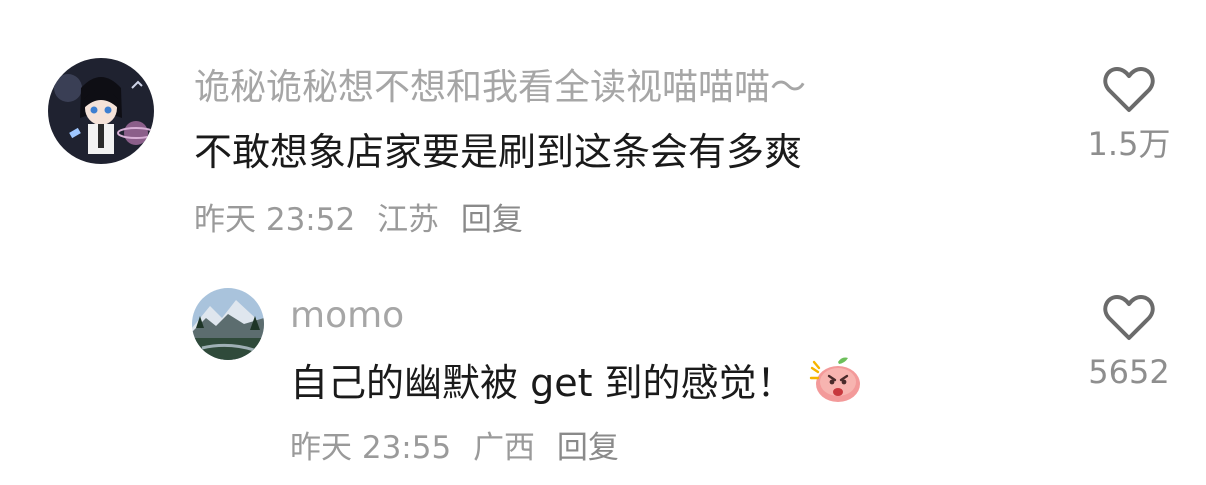  What do you see at coordinates (364, 220) in the screenshot?
I see `comment-meta: 昨天 23:52 江苏 回复` at bounding box center [364, 220].